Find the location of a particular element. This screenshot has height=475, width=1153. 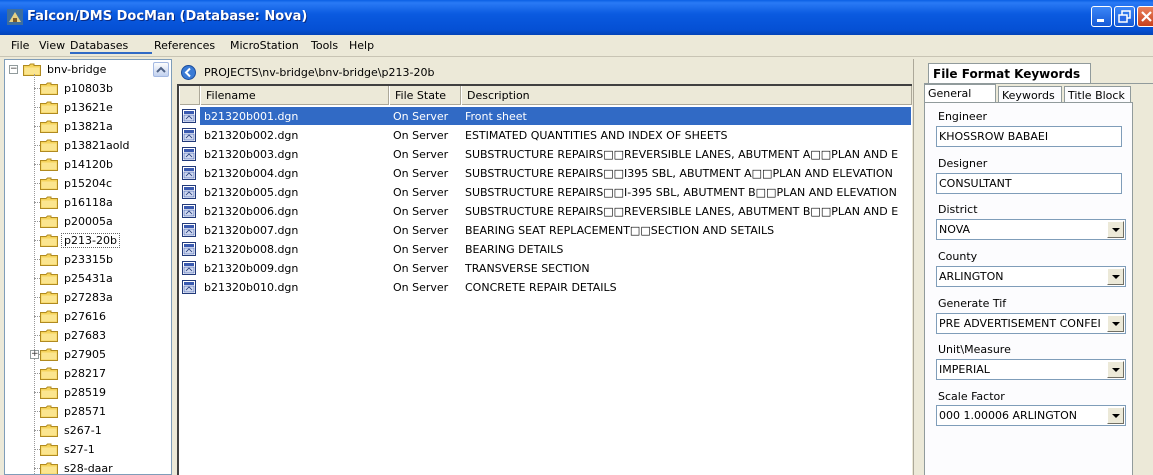

tree-item-p28571: p28571 is located at coordinates (74, 411).